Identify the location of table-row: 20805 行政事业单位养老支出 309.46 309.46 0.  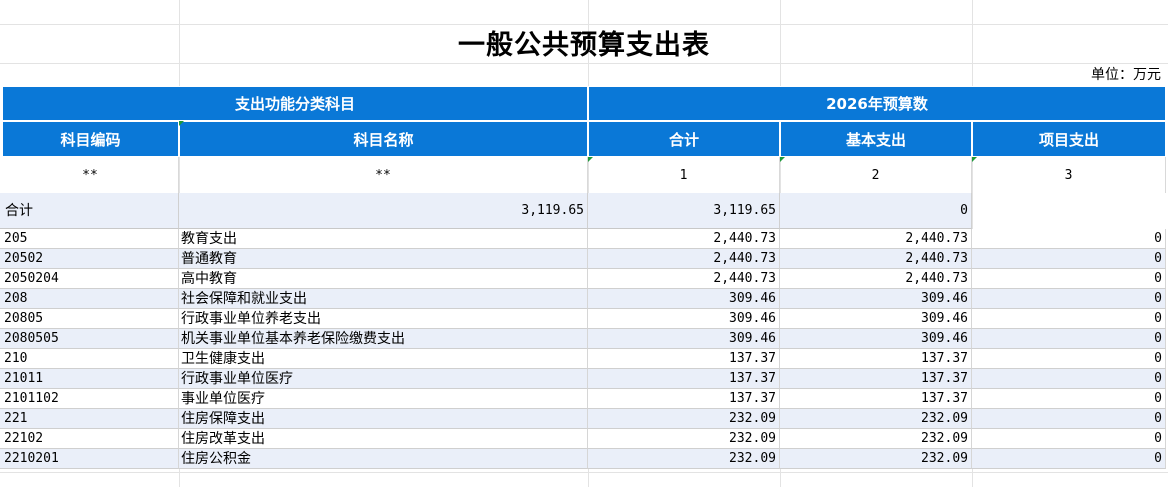
(584, 319).